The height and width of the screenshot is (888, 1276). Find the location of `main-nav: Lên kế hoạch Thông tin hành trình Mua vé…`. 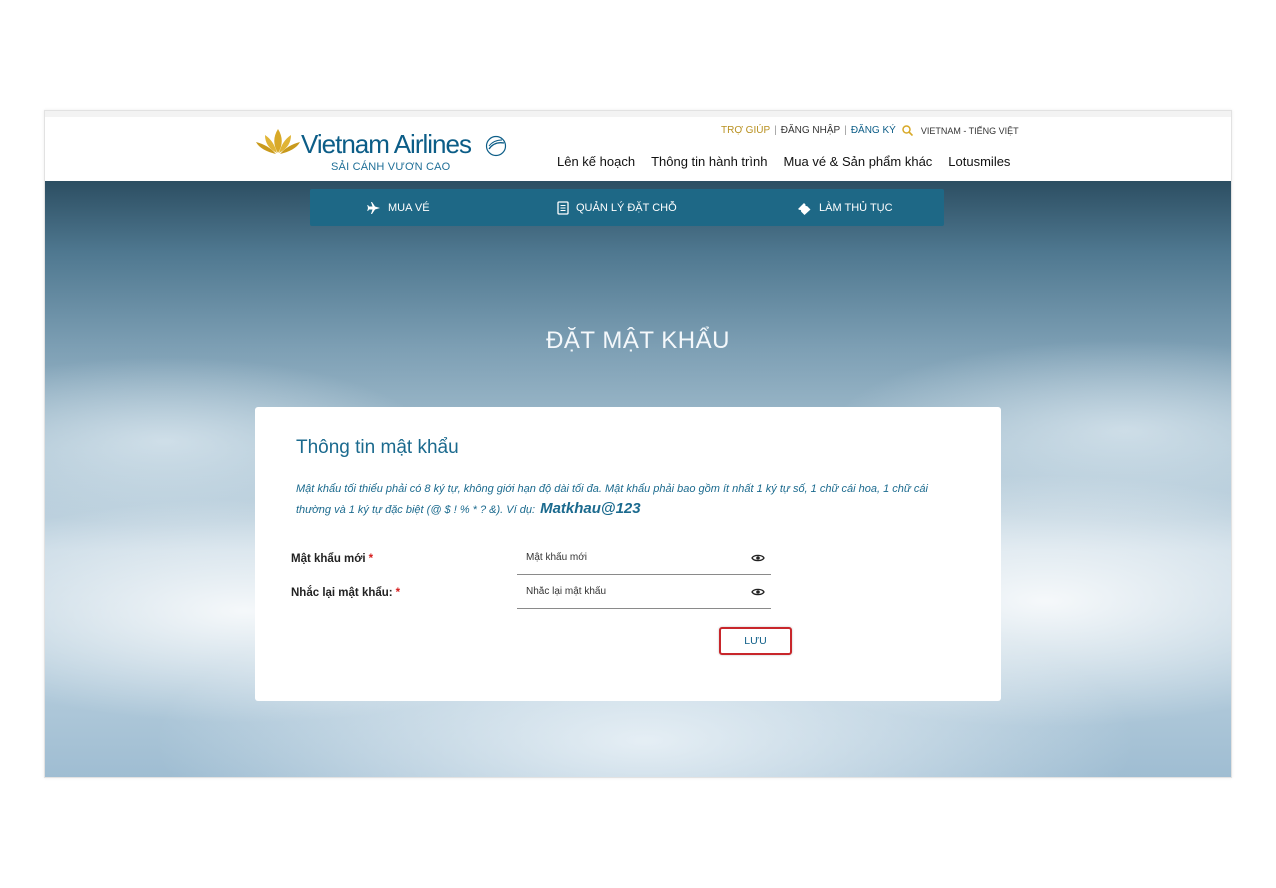

main-nav: Lên kế hoạch Thông tin hành trình Mua vé… is located at coordinates (791, 161).